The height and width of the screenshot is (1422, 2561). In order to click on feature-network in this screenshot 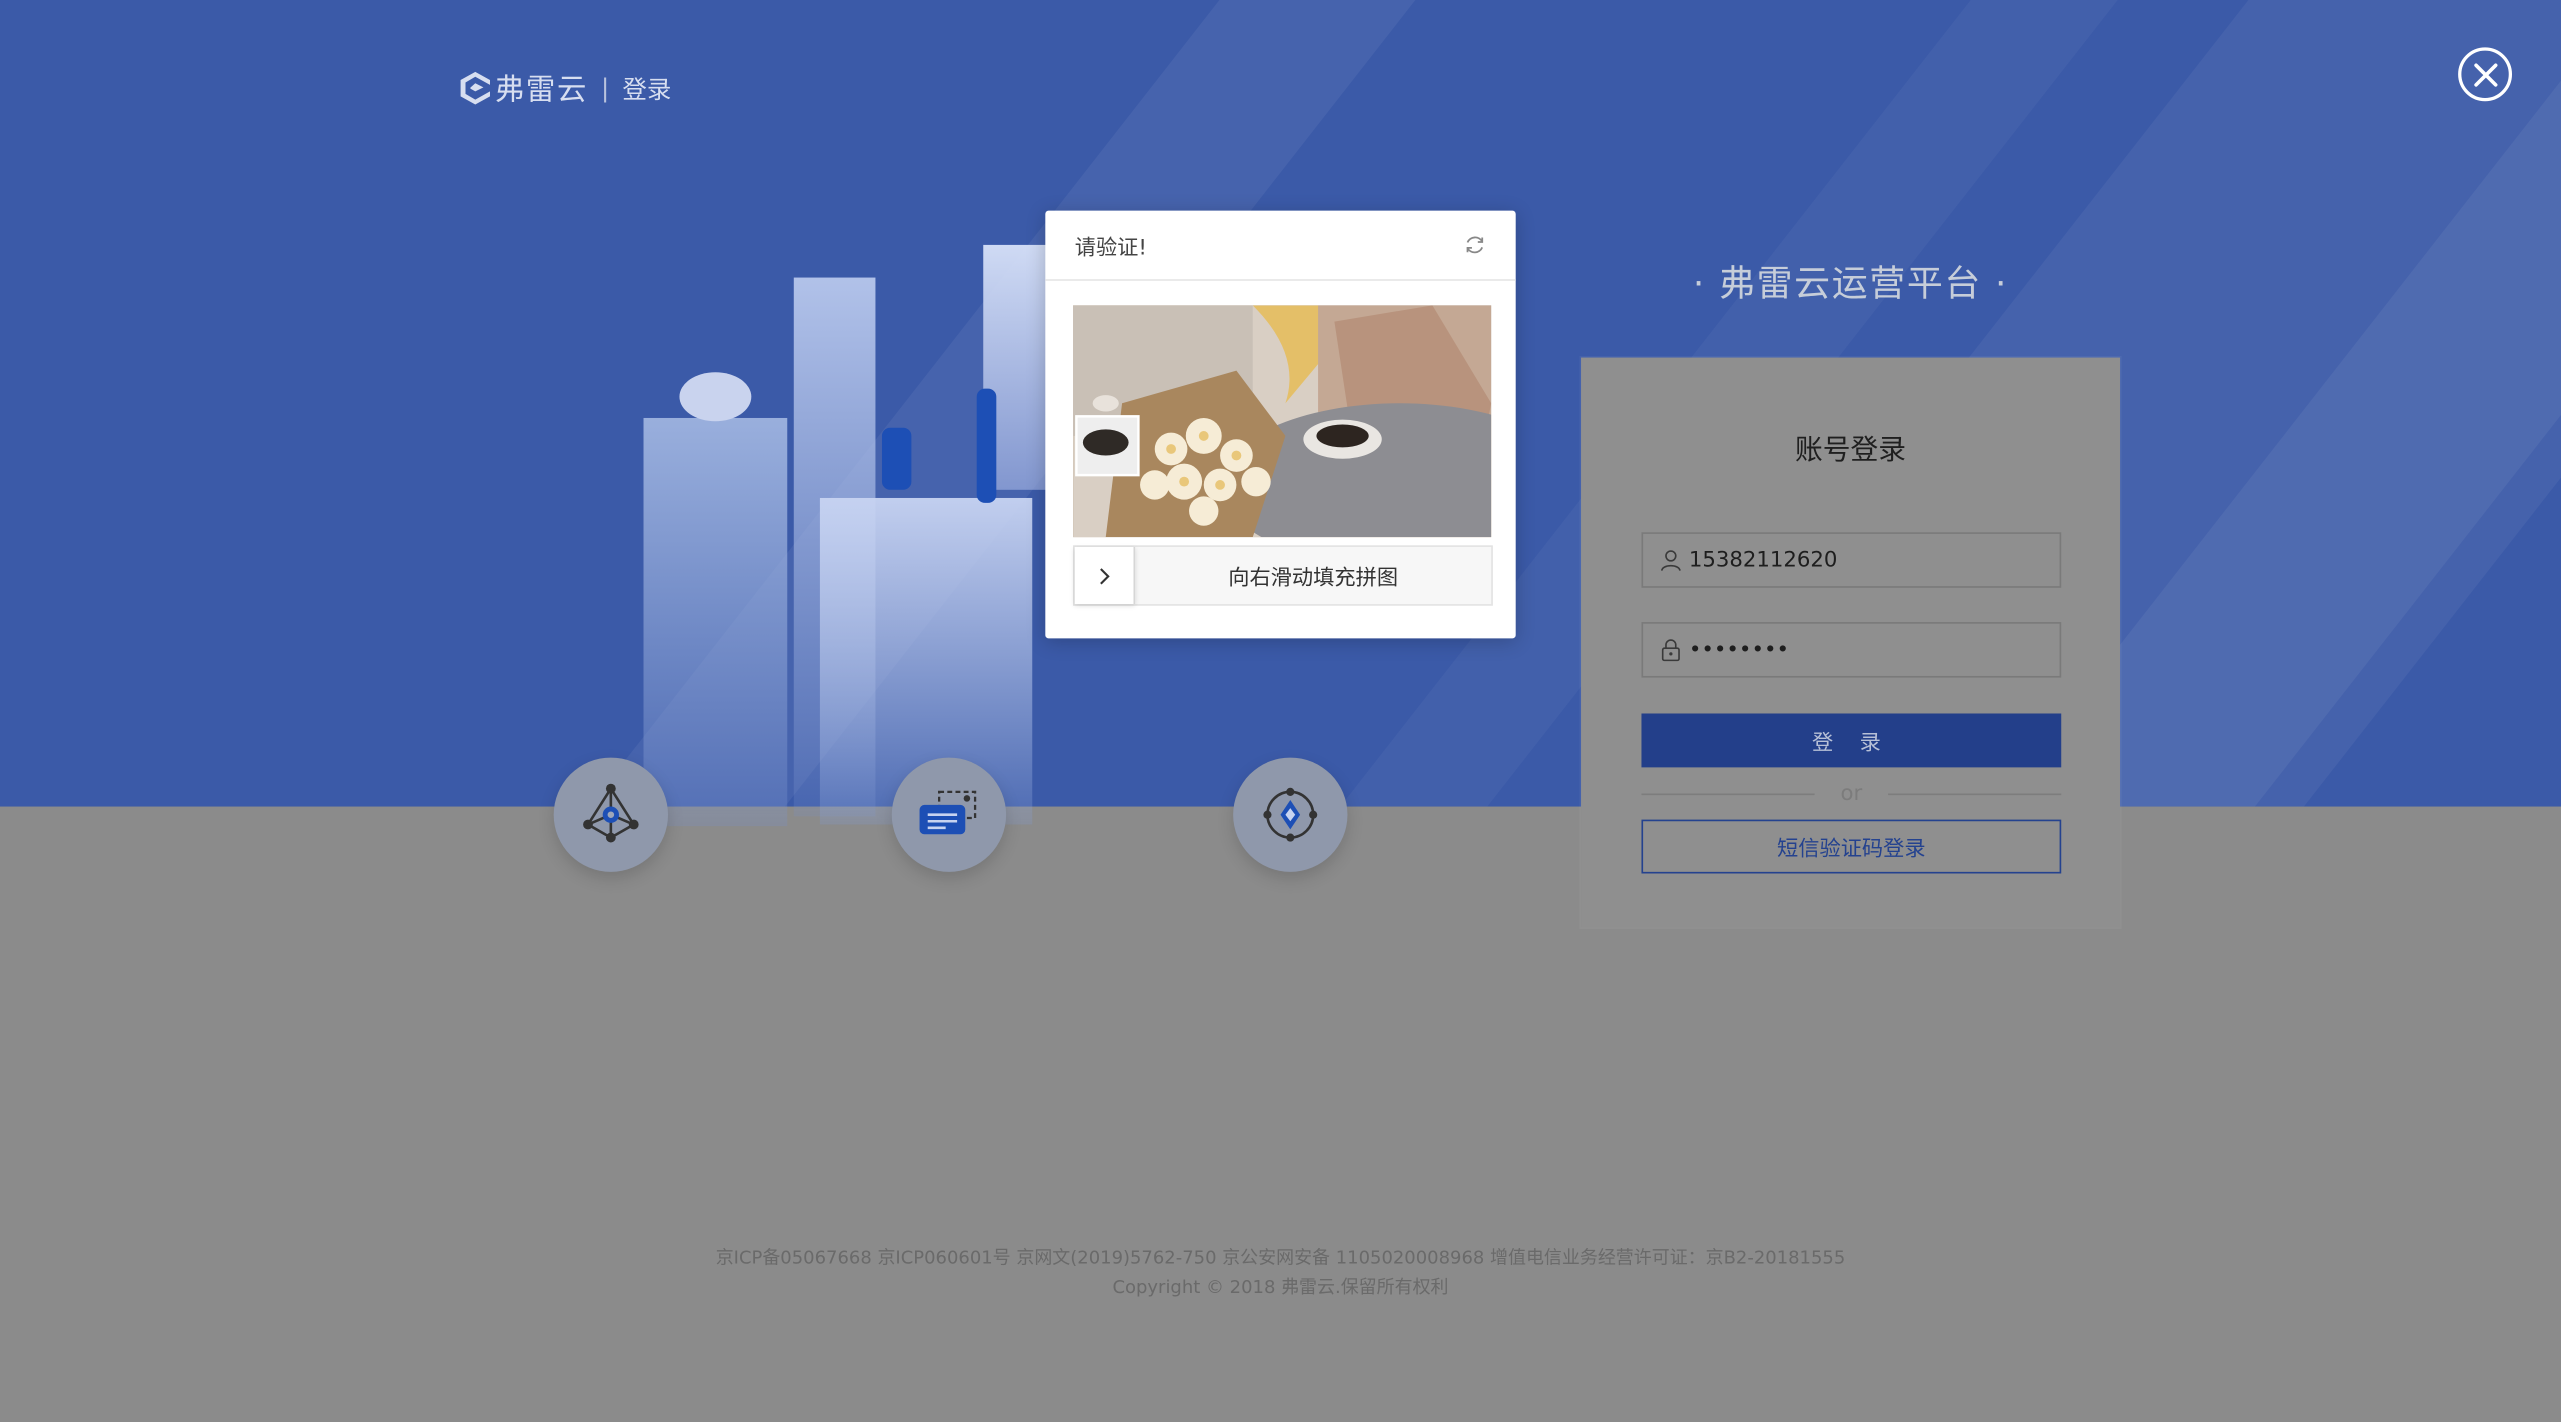, I will do `click(611, 814)`.